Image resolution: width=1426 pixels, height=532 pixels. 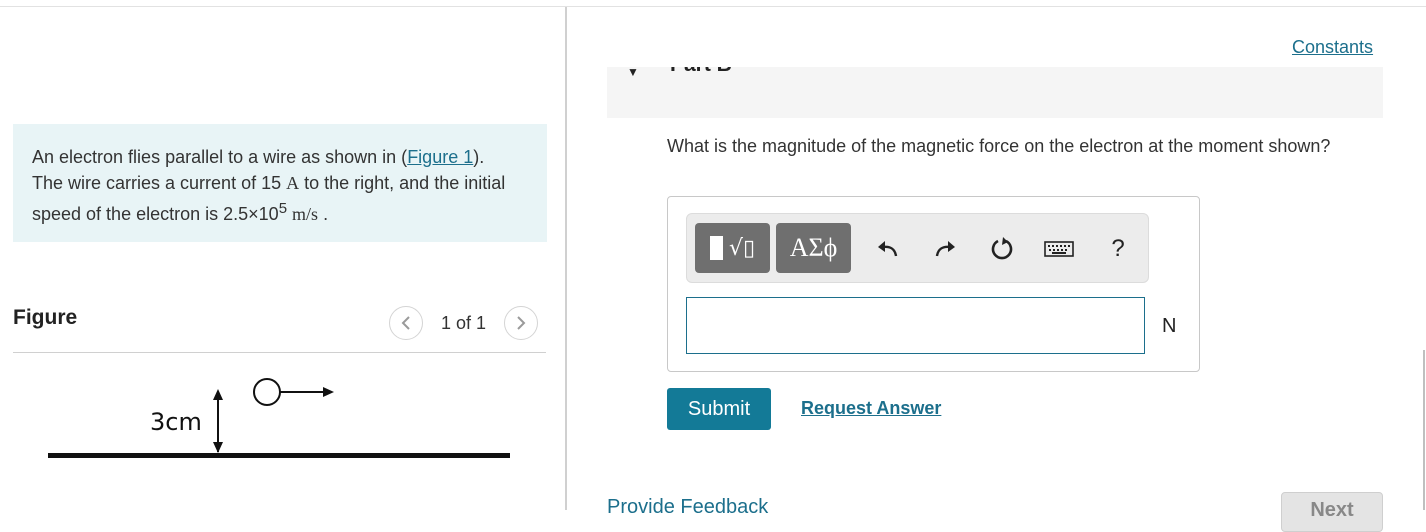 I want to click on next-button: Next, so click(x=1332, y=512).